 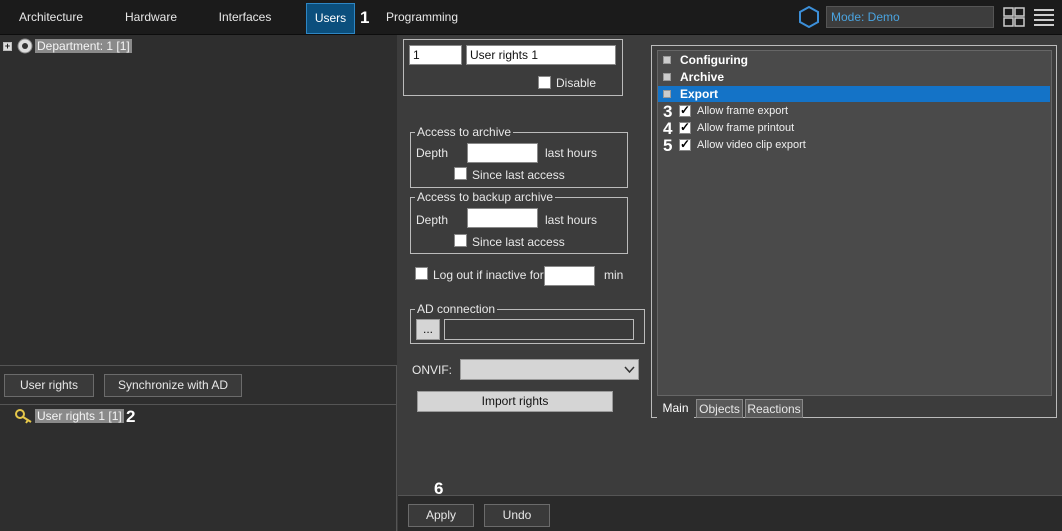 What do you see at coordinates (173, 385) in the screenshot?
I see `synchronize-ad-button: Synchronize with AD` at bounding box center [173, 385].